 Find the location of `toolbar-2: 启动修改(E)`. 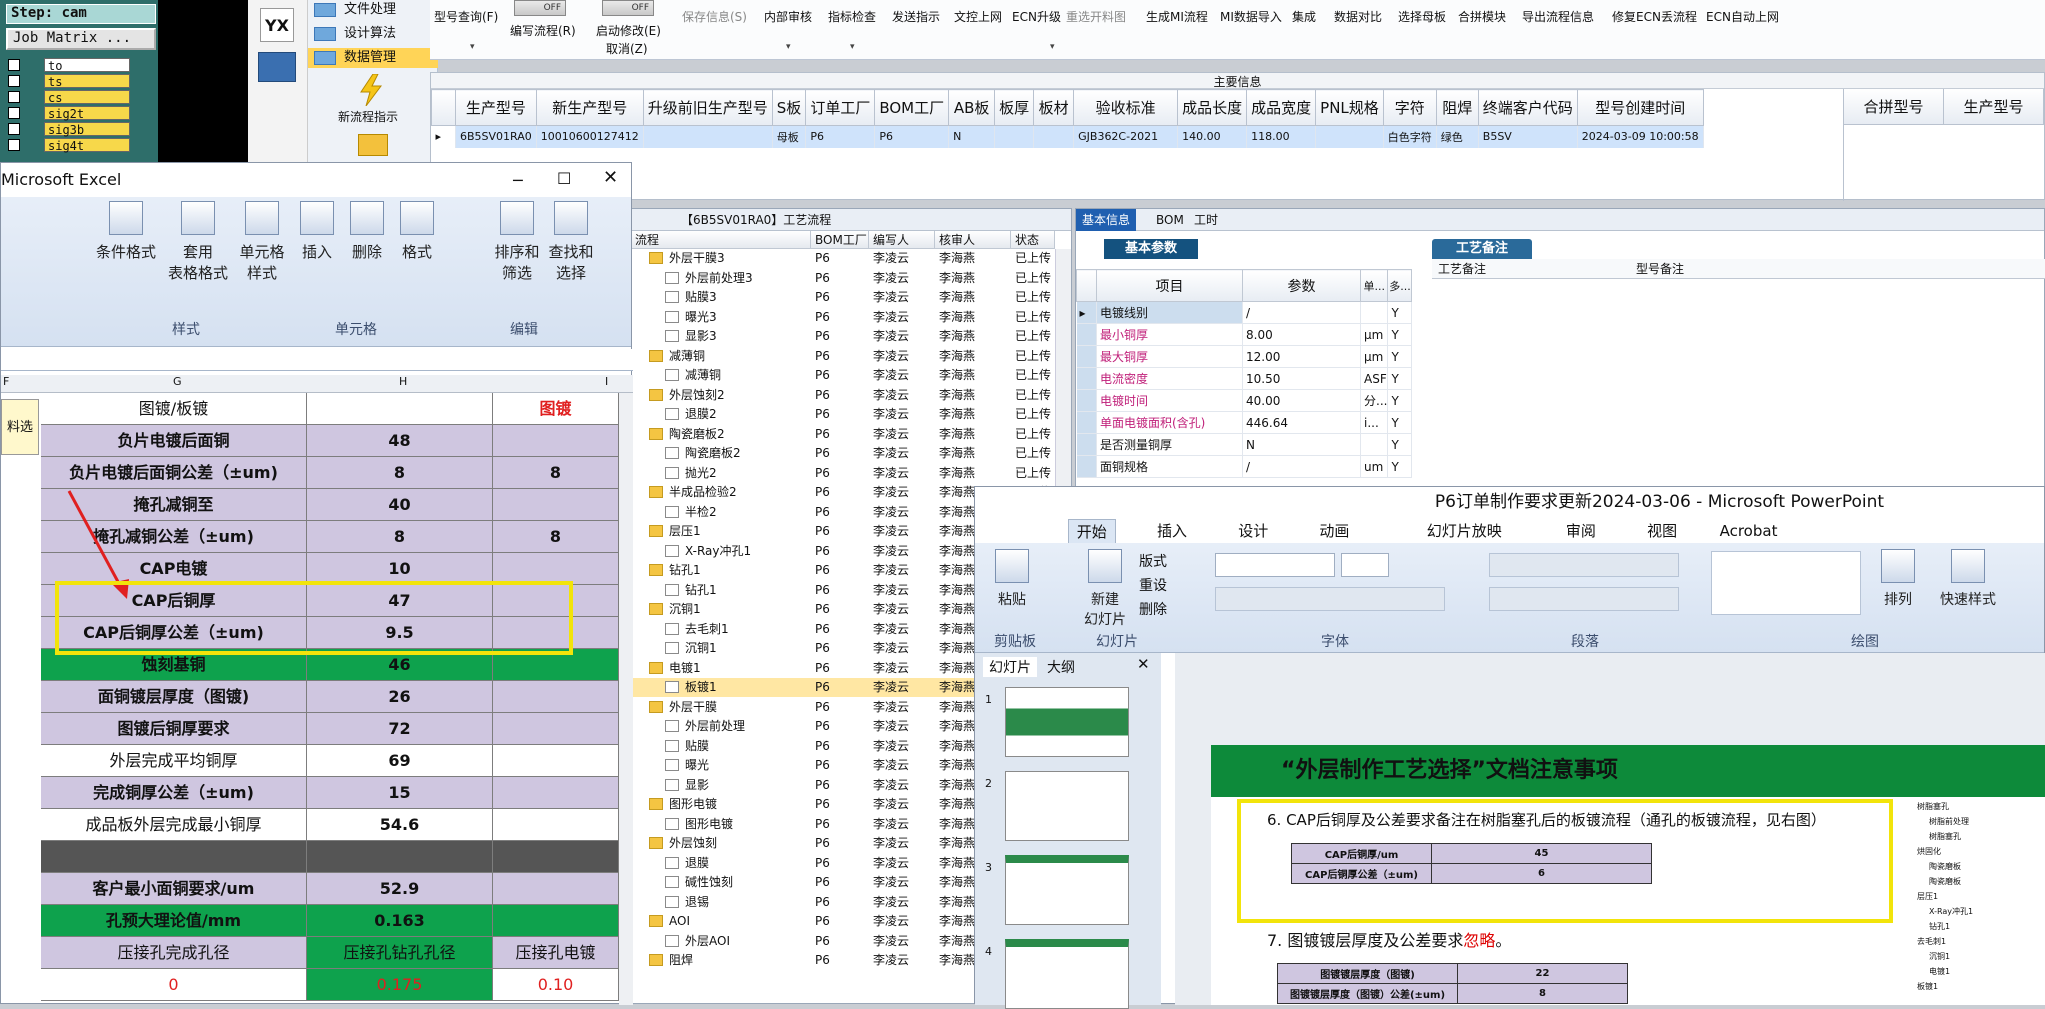

toolbar-2: 启动修改(E) is located at coordinates (628, 30).